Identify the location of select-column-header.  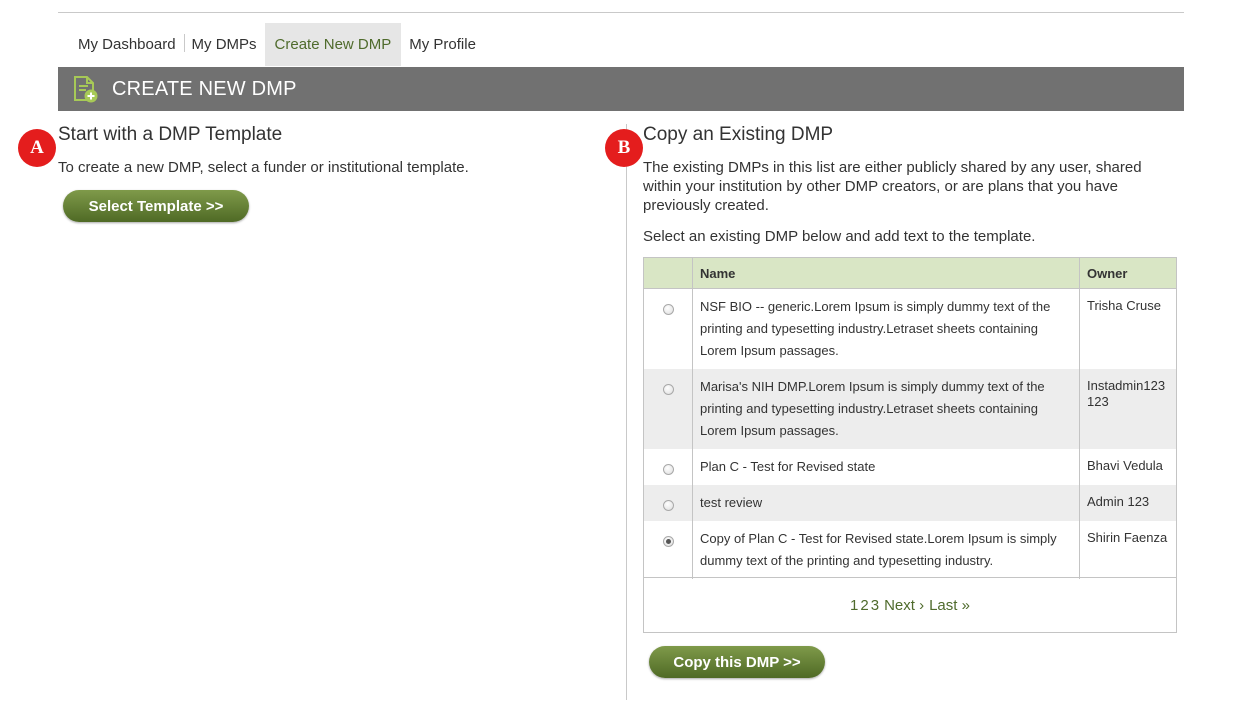
(668, 273).